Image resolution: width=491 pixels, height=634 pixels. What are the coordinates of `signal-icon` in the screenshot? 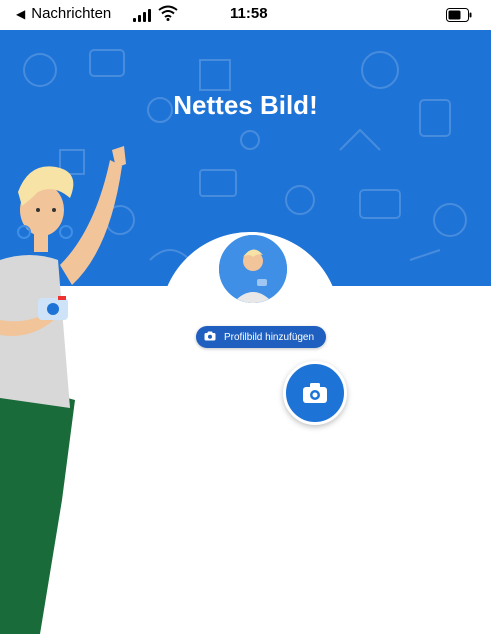 It's located at (142, 15).